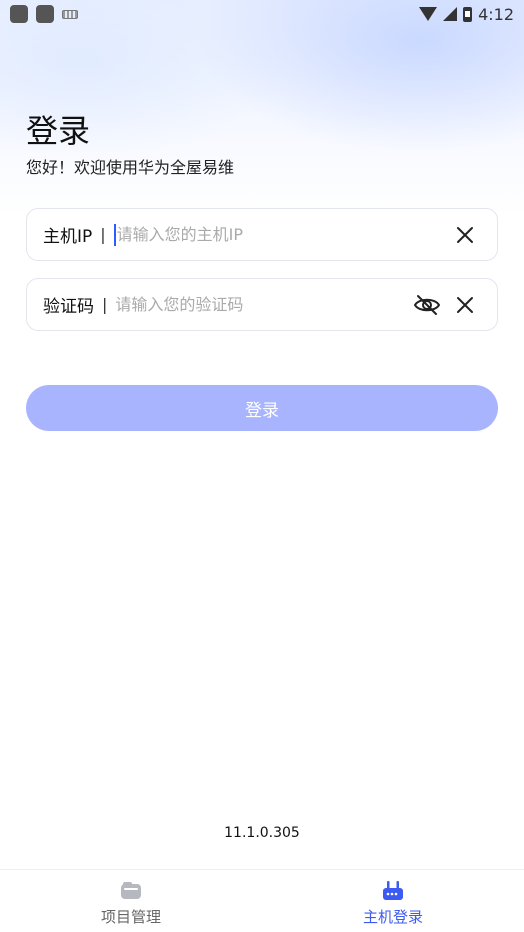 This screenshot has height=932, width=524. What do you see at coordinates (393, 890) in the screenshot?
I see `router-icon` at bounding box center [393, 890].